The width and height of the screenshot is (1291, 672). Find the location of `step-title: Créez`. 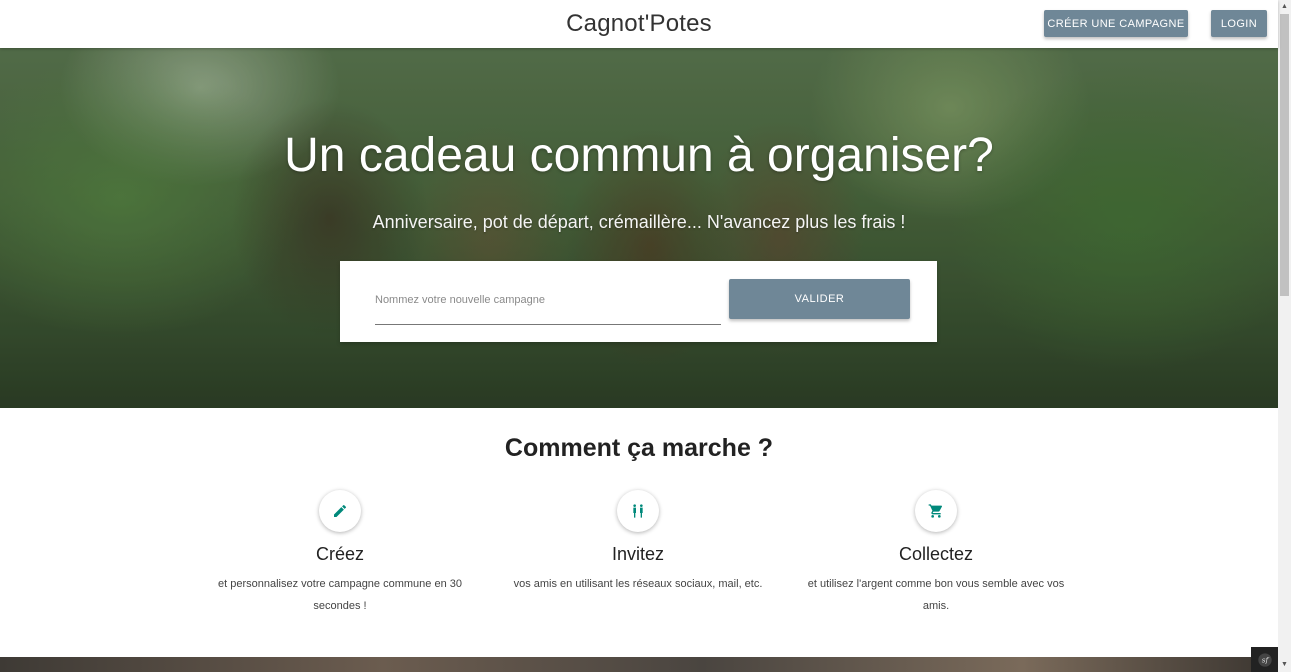

step-title: Créez is located at coordinates (339, 554).